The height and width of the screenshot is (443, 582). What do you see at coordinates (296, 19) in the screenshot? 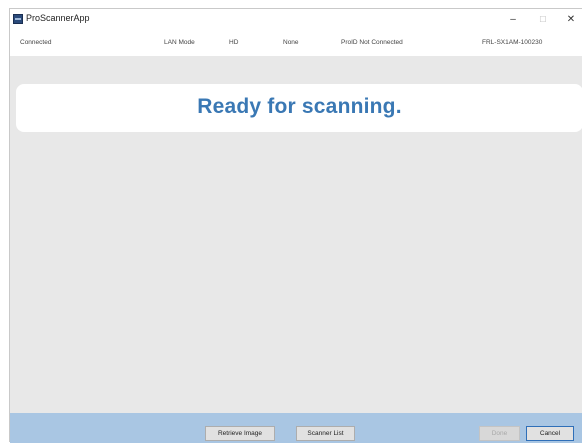
I see `title-bar: ProScannerApp – ☐ ✕` at bounding box center [296, 19].